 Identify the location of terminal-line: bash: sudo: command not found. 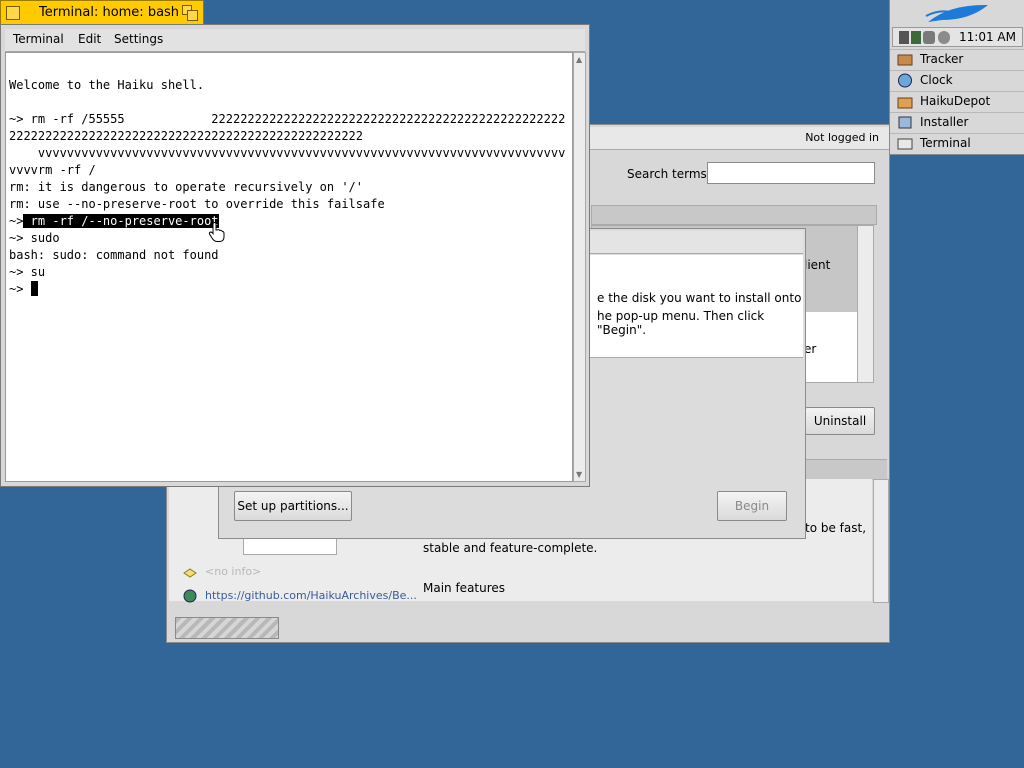
(114, 255).